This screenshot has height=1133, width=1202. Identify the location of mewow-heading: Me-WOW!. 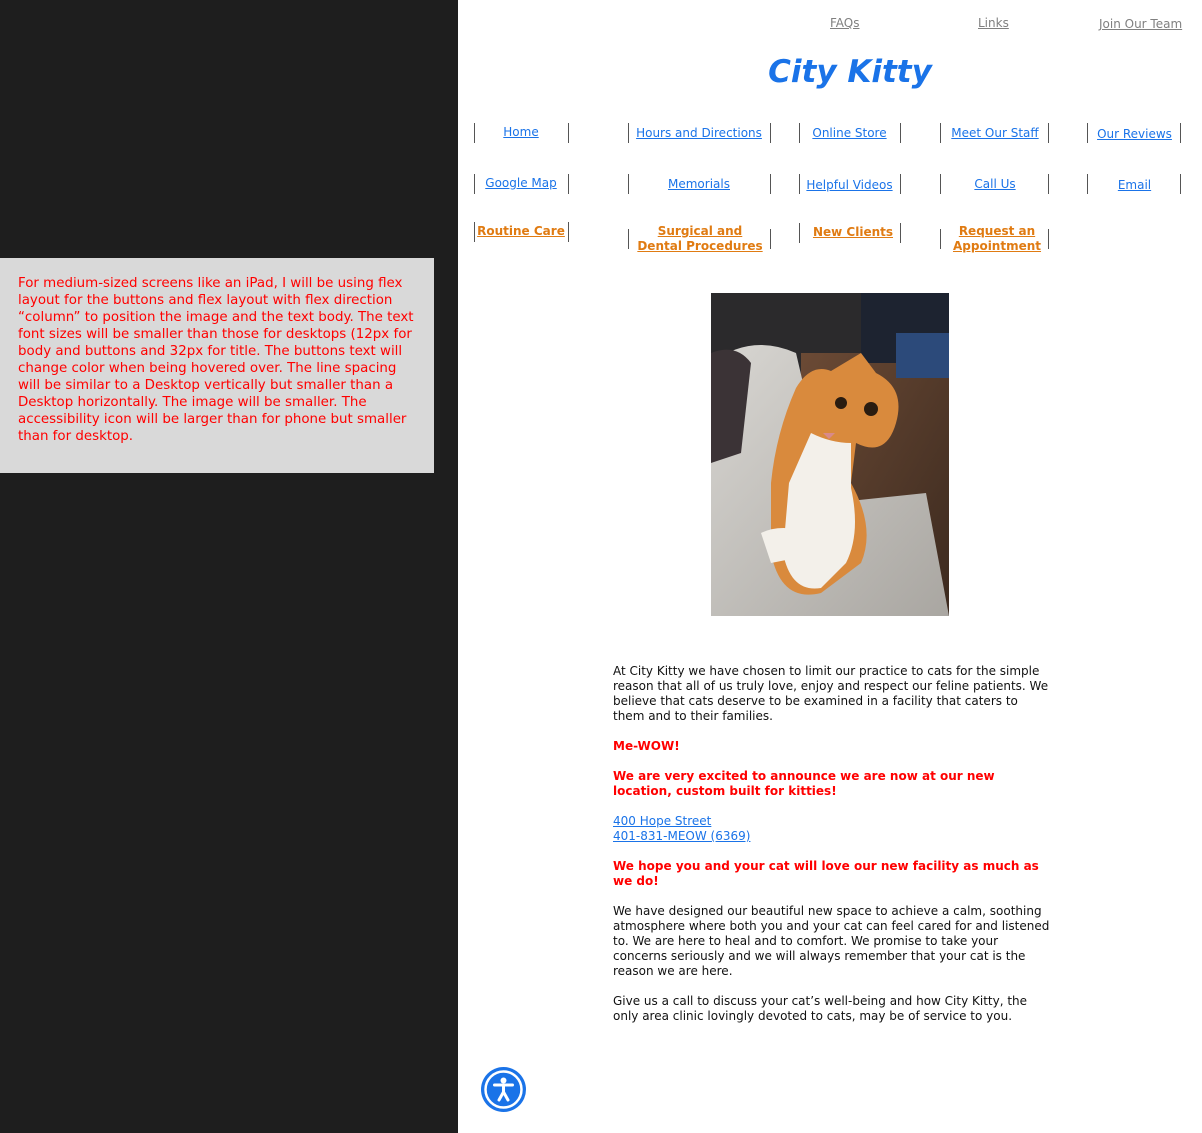
(646, 746).